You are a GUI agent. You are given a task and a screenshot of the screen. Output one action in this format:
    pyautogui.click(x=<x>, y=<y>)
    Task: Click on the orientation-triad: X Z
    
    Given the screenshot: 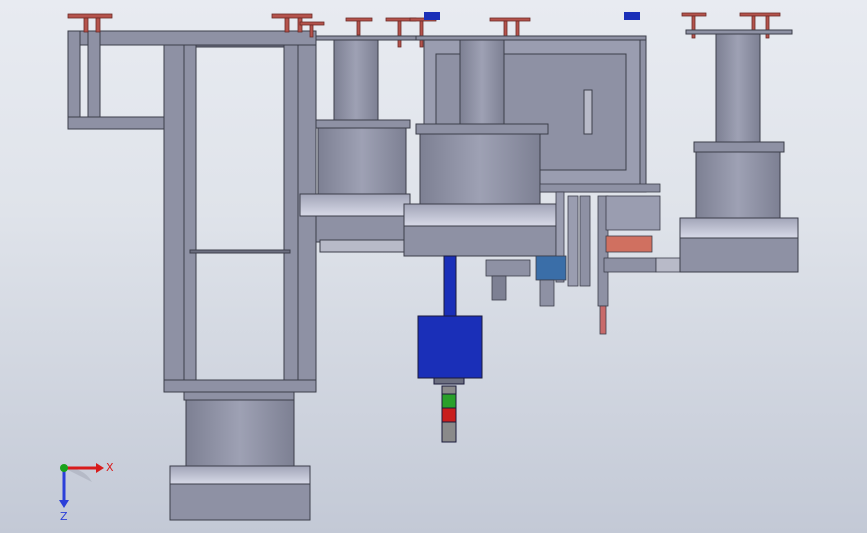 What is the action you would take?
    pyautogui.click(x=85, y=487)
    